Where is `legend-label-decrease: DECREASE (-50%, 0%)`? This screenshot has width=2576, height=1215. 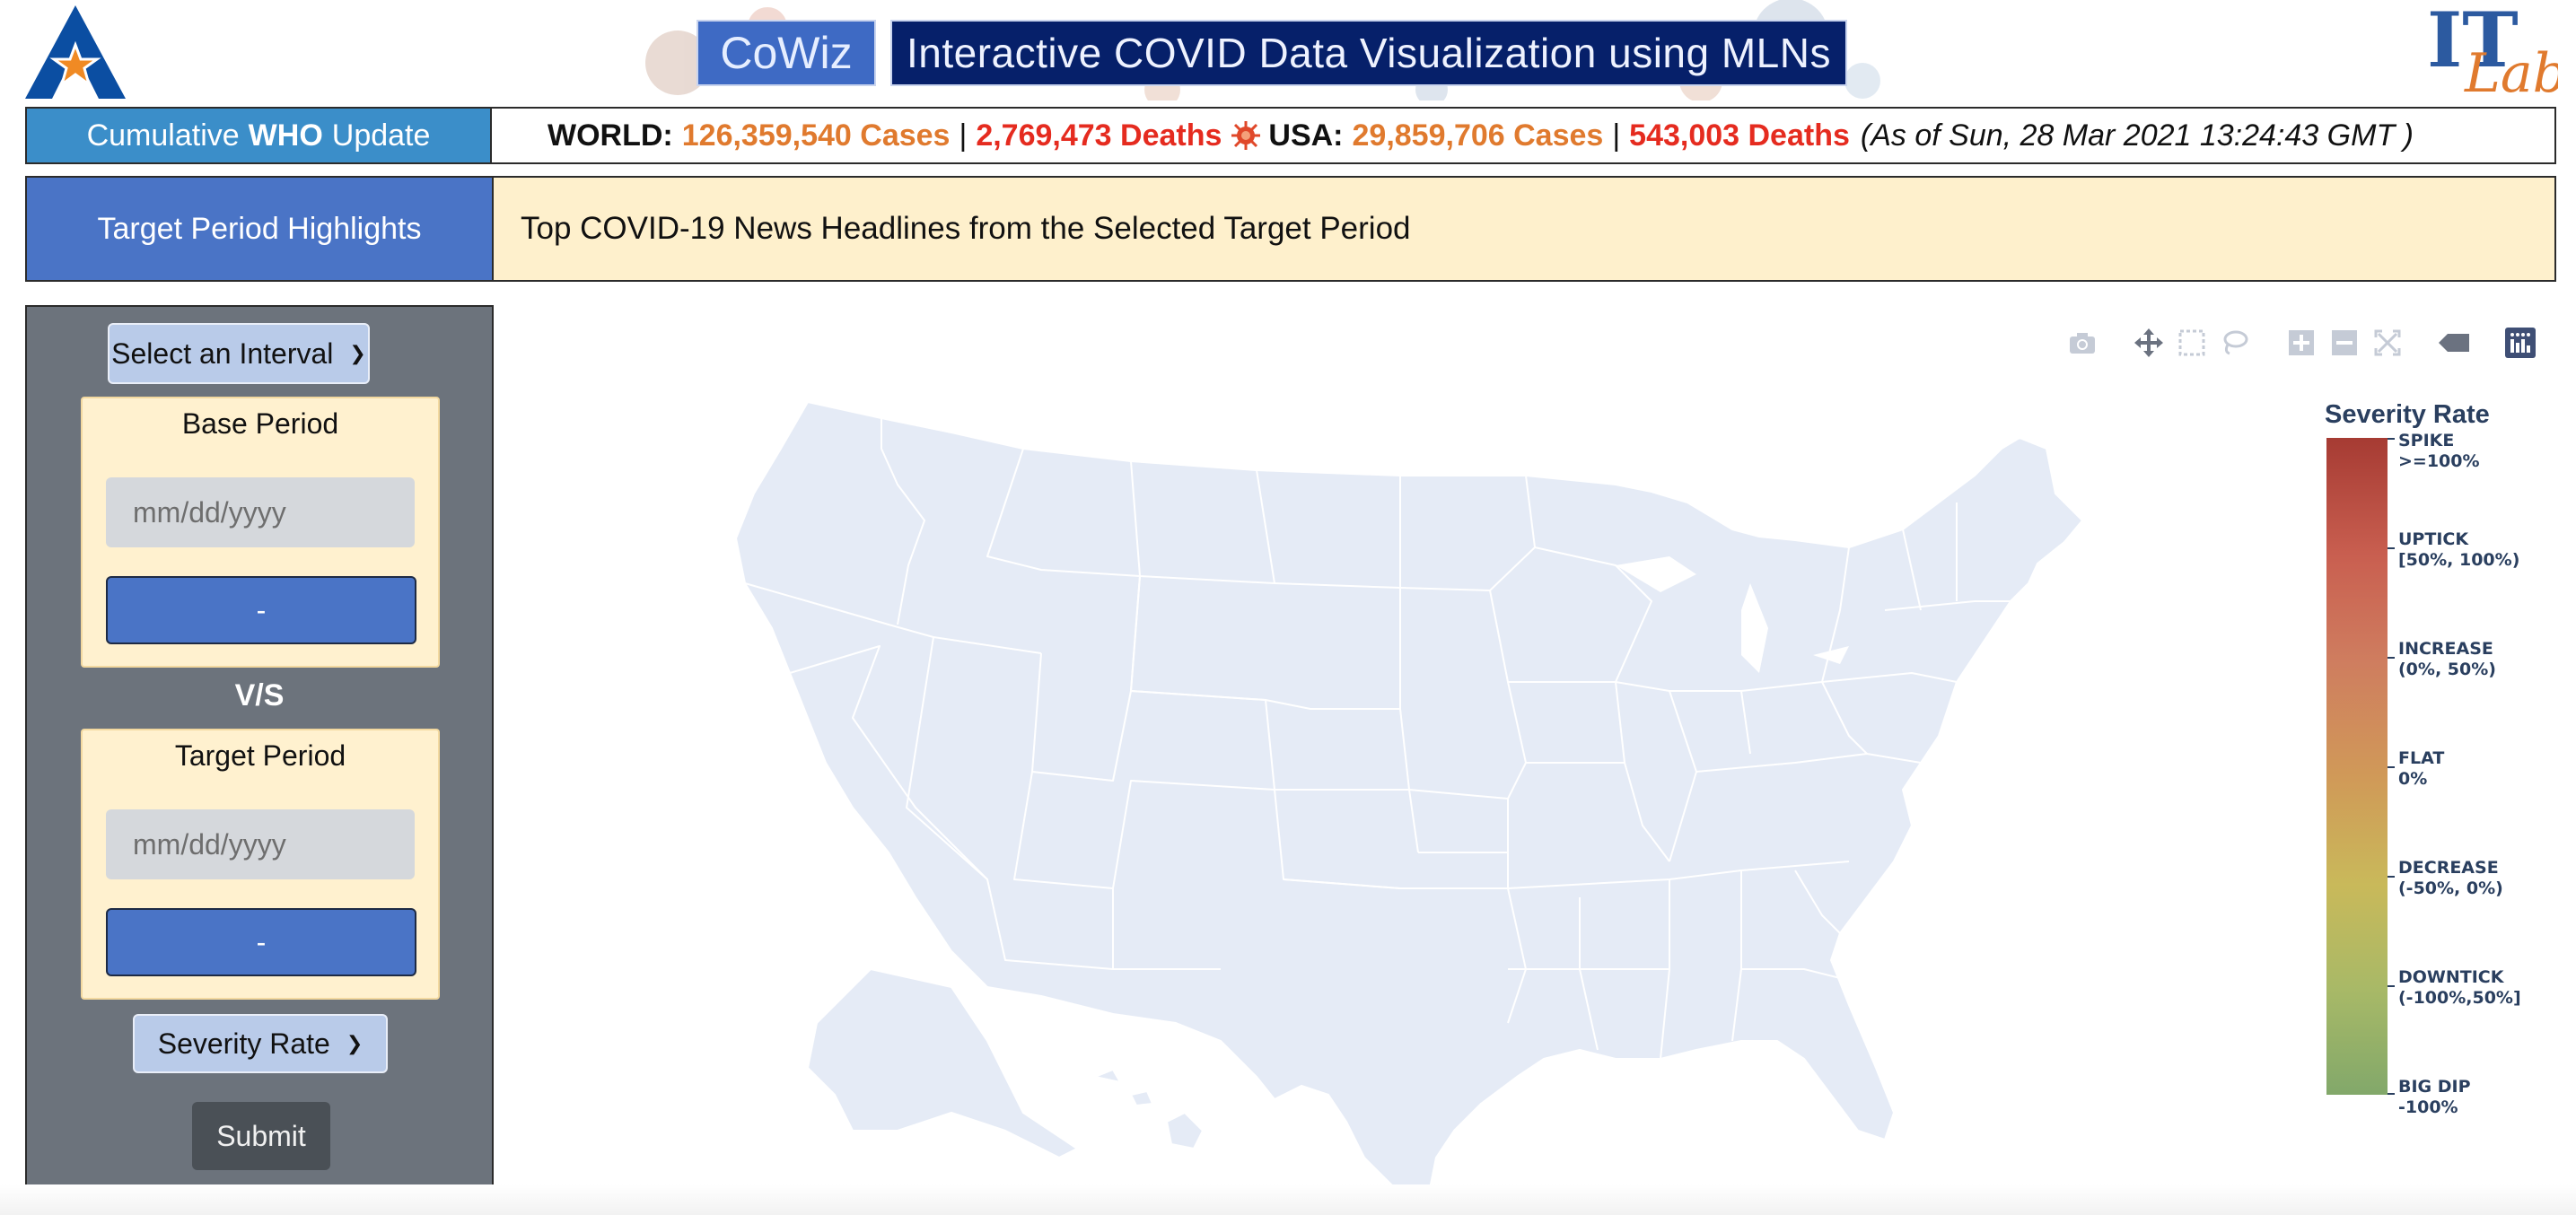
legend-label-decrease: DECREASE (-50%, 0%) is located at coordinates (2450, 879).